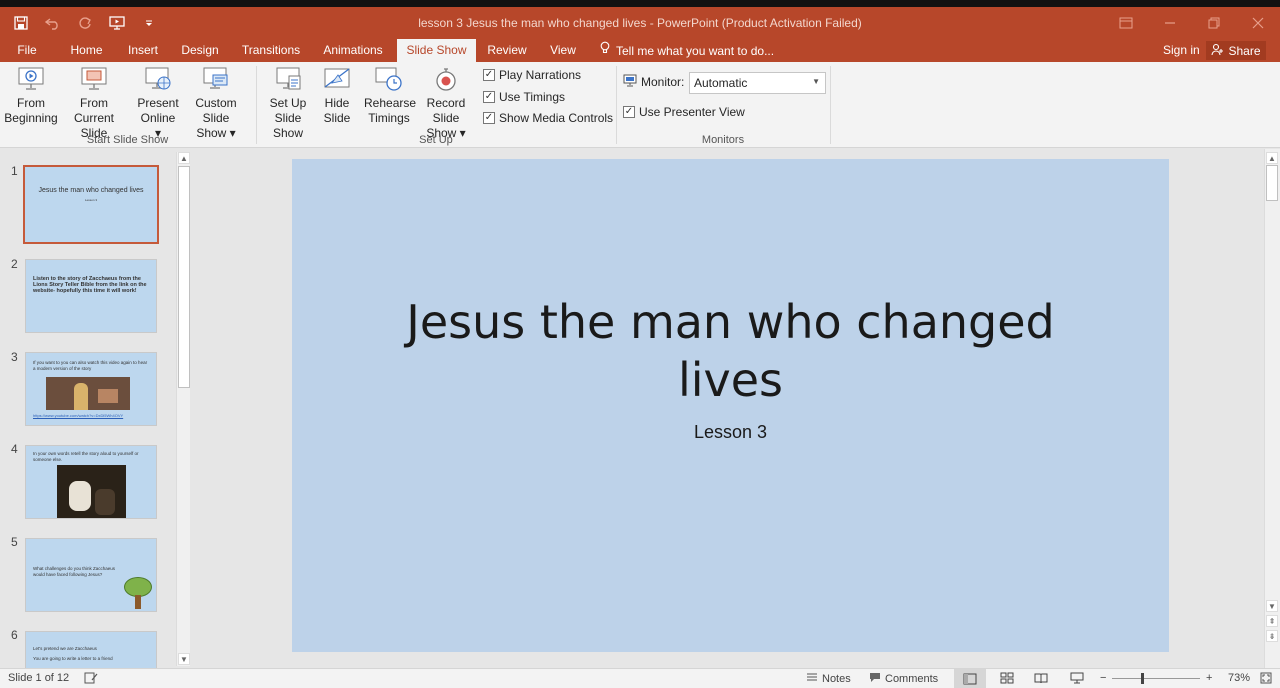 The image size is (1280, 688). I want to click on thumbnail-scrollbar: ▲ ▼, so click(183, 409).